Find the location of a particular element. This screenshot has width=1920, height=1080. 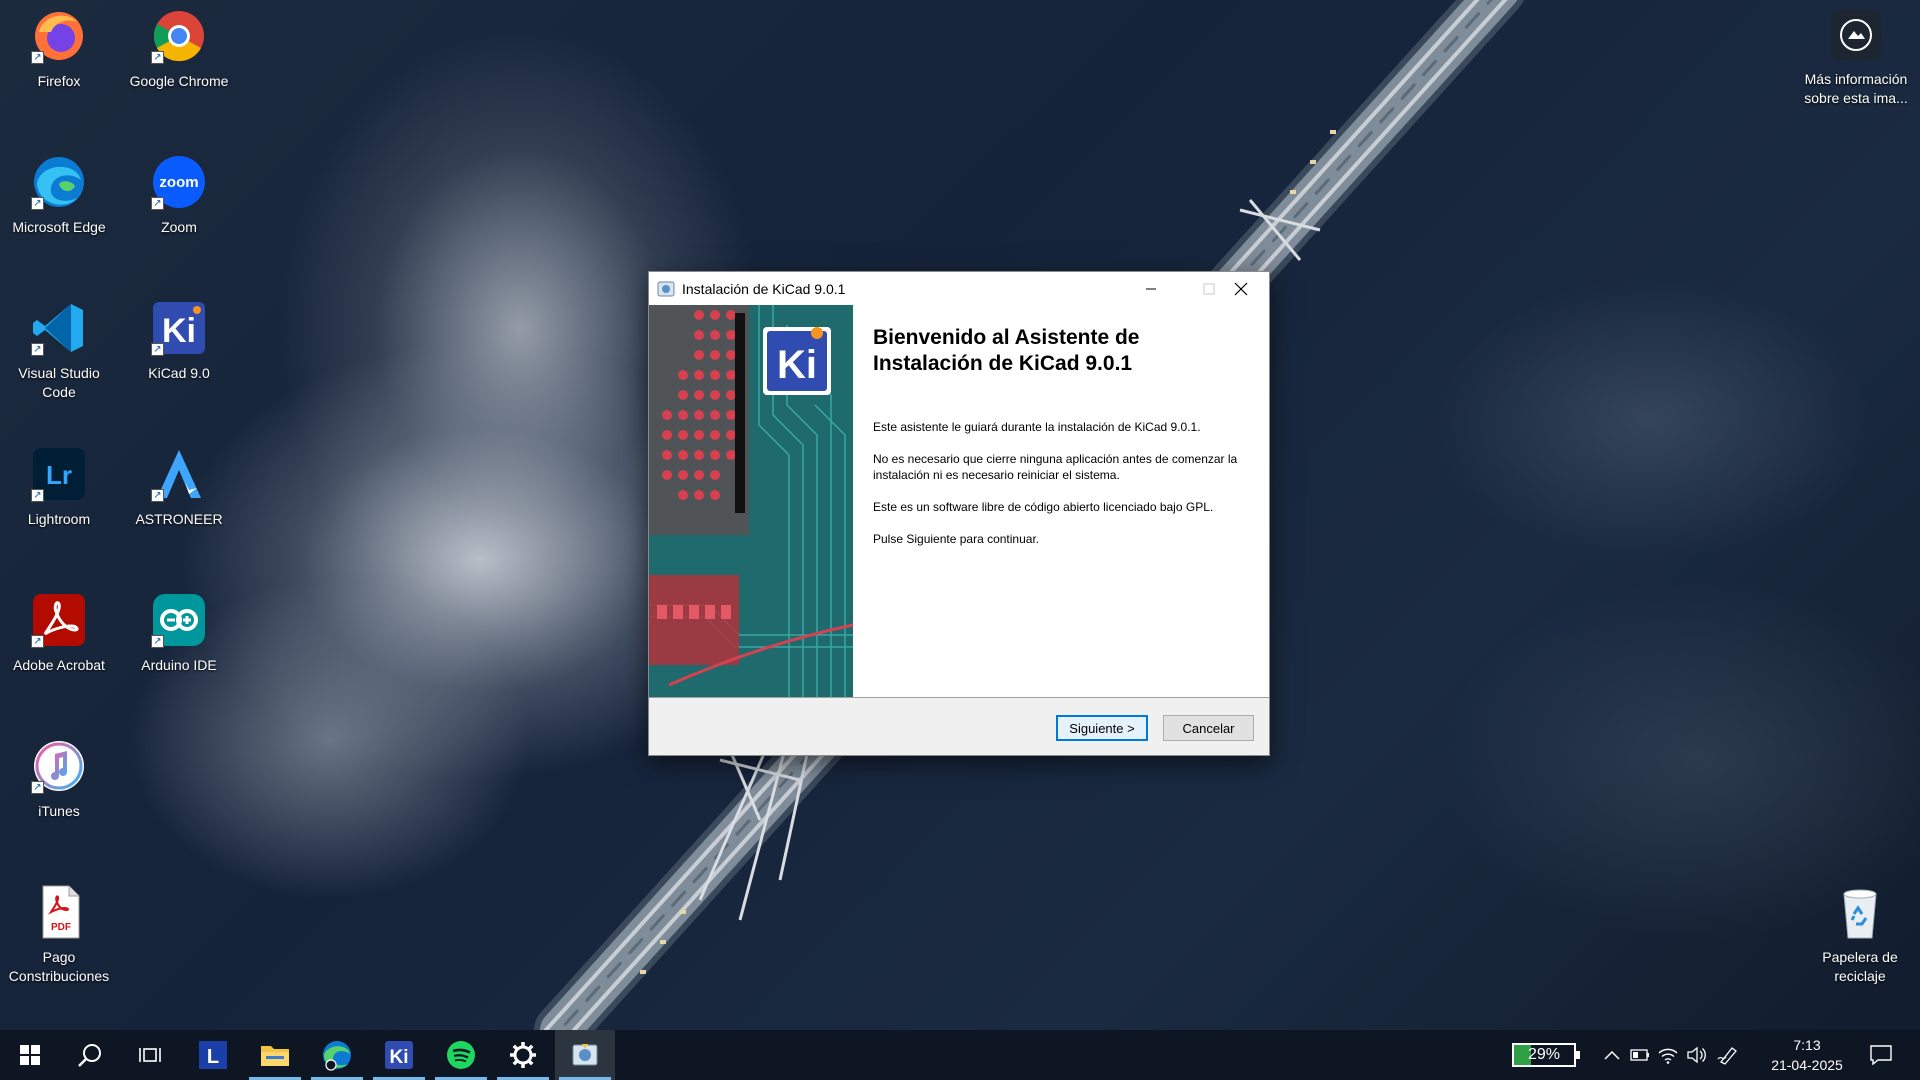

svg-text: PDF is located at coordinates (61, 927).